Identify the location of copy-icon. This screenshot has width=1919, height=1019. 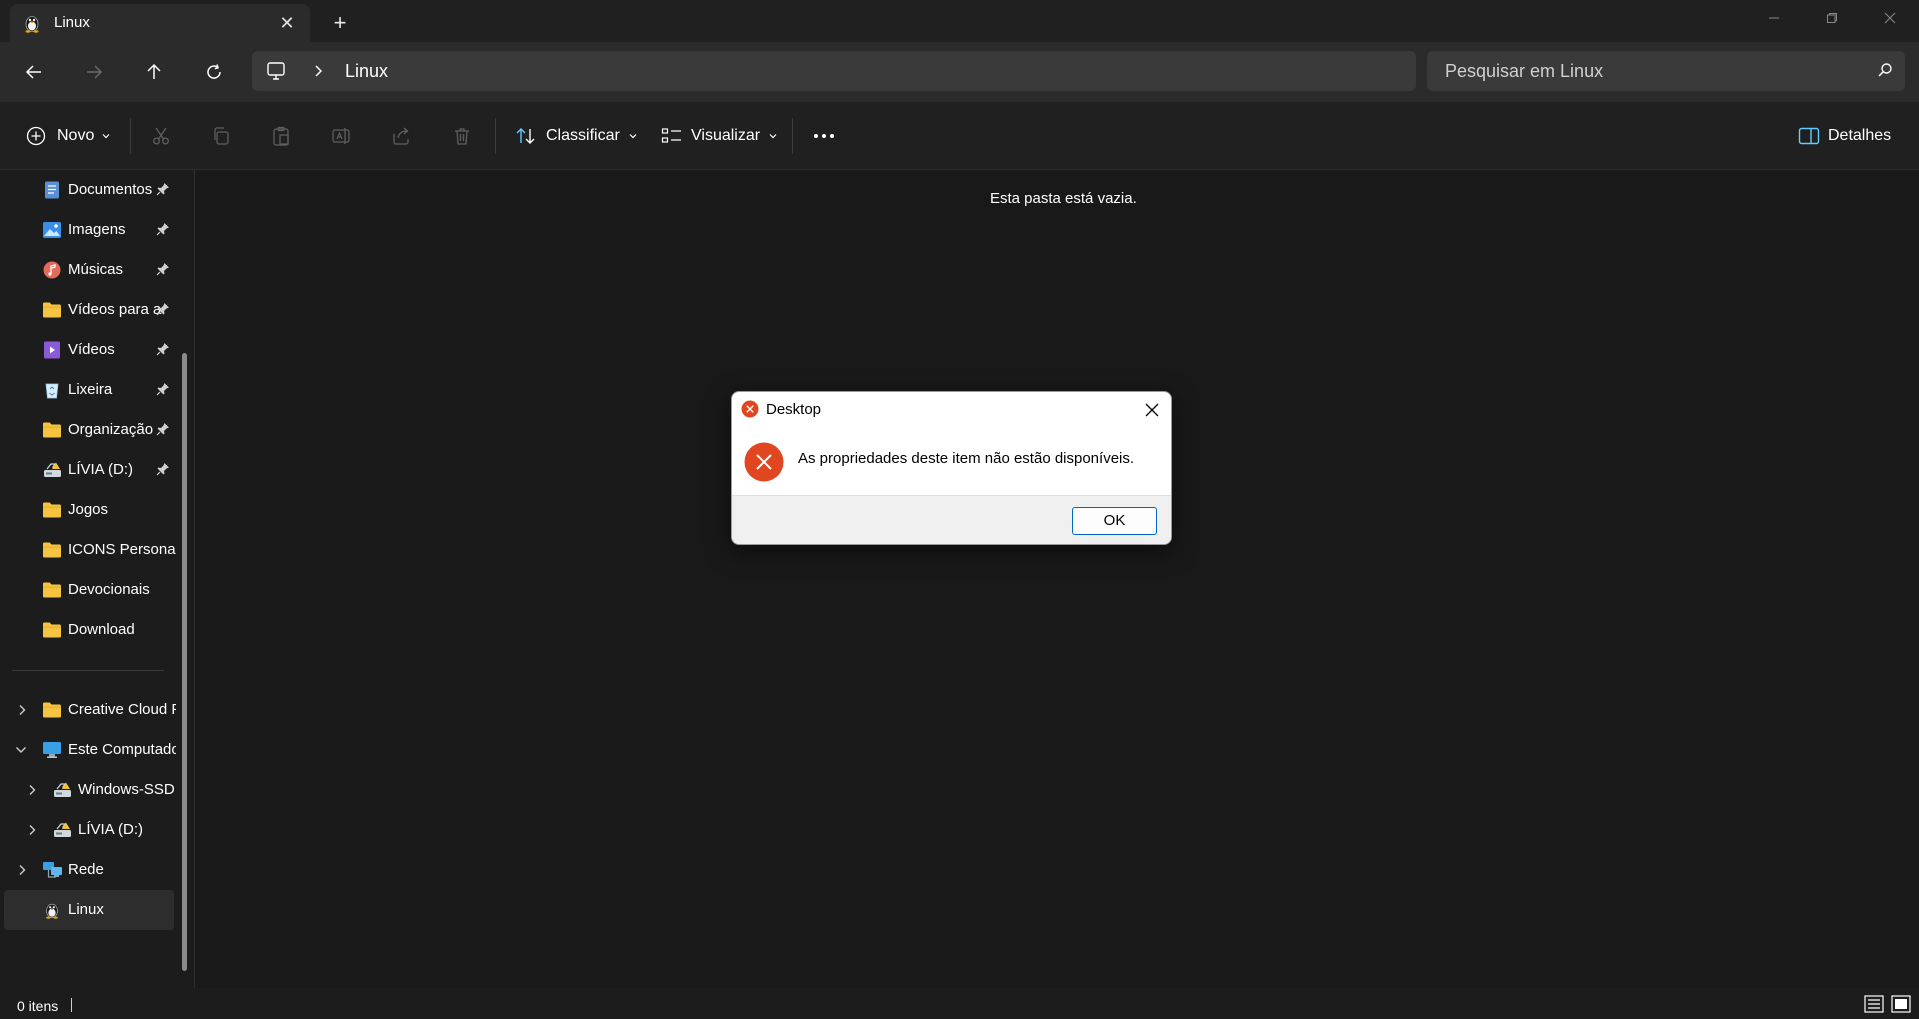
(221, 136).